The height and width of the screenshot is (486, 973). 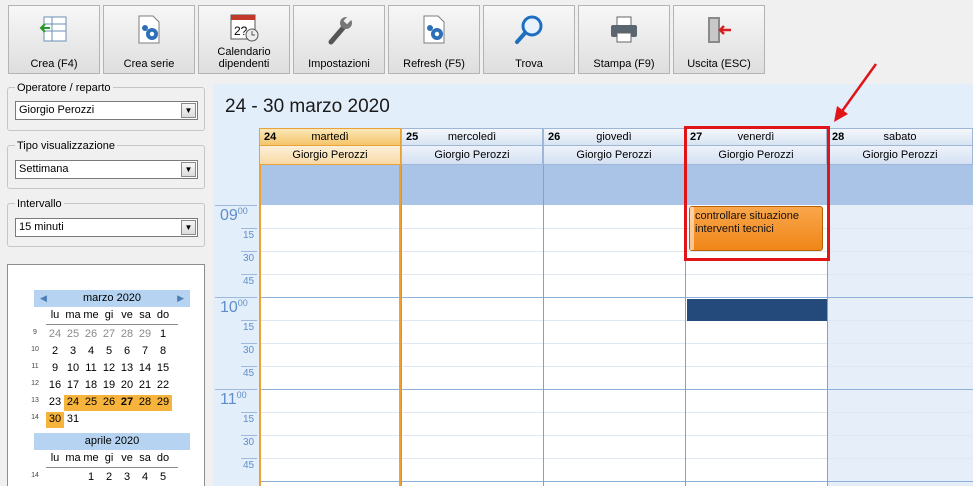 What do you see at coordinates (434, 39) in the screenshot?
I see `refresh-button: Refresh (F5)` at bounding box center [434, 39].